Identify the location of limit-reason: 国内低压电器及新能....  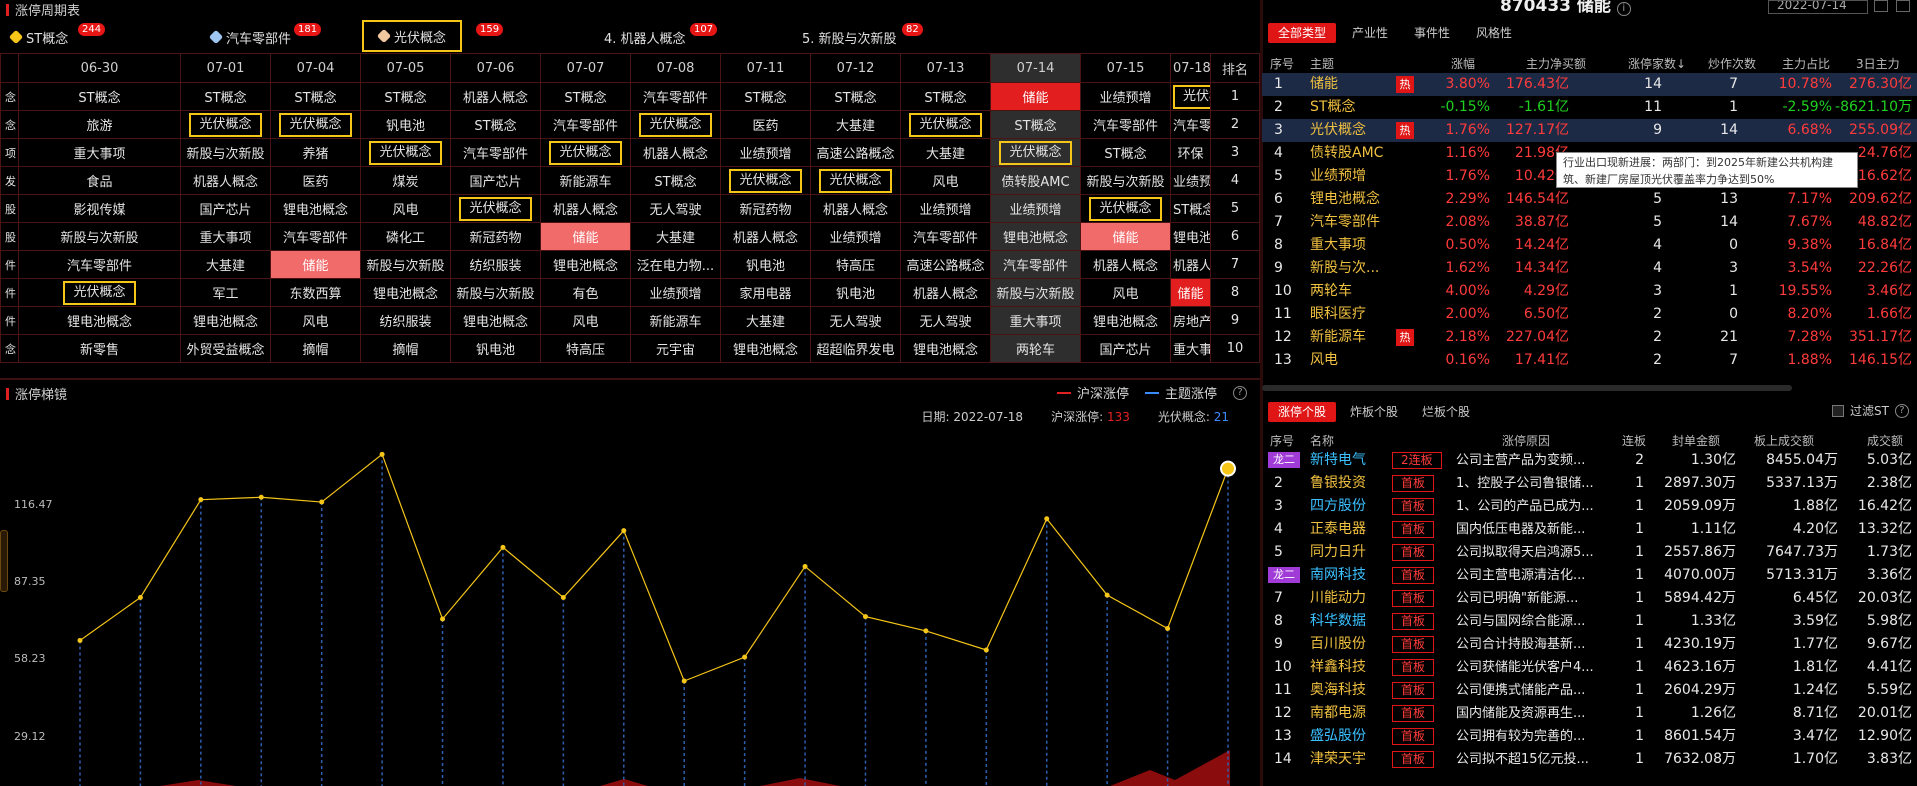
(1531, 529).